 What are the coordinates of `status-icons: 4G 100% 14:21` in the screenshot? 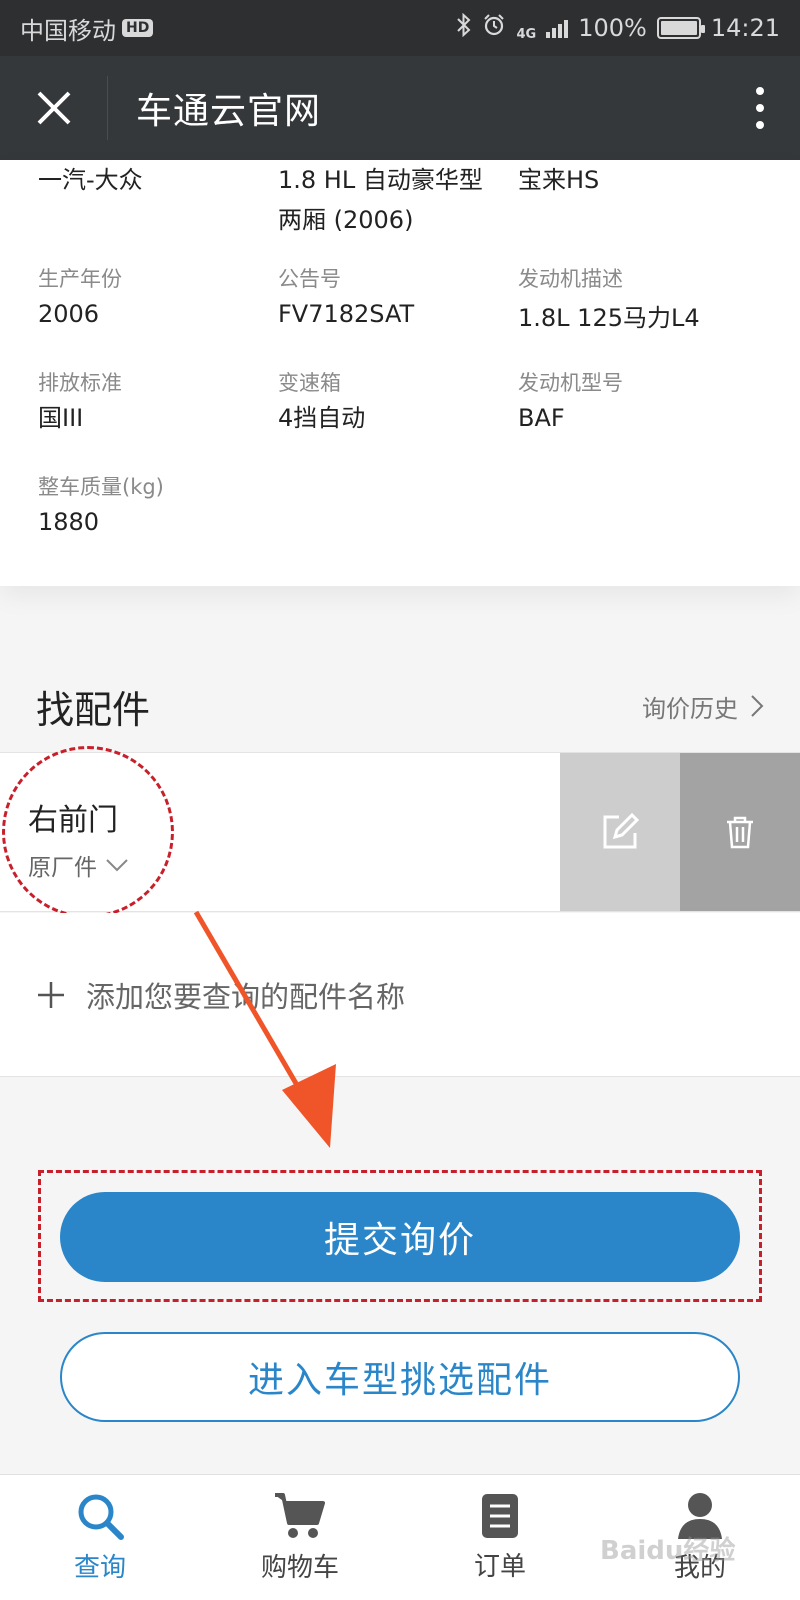 It's located at (618, 27).